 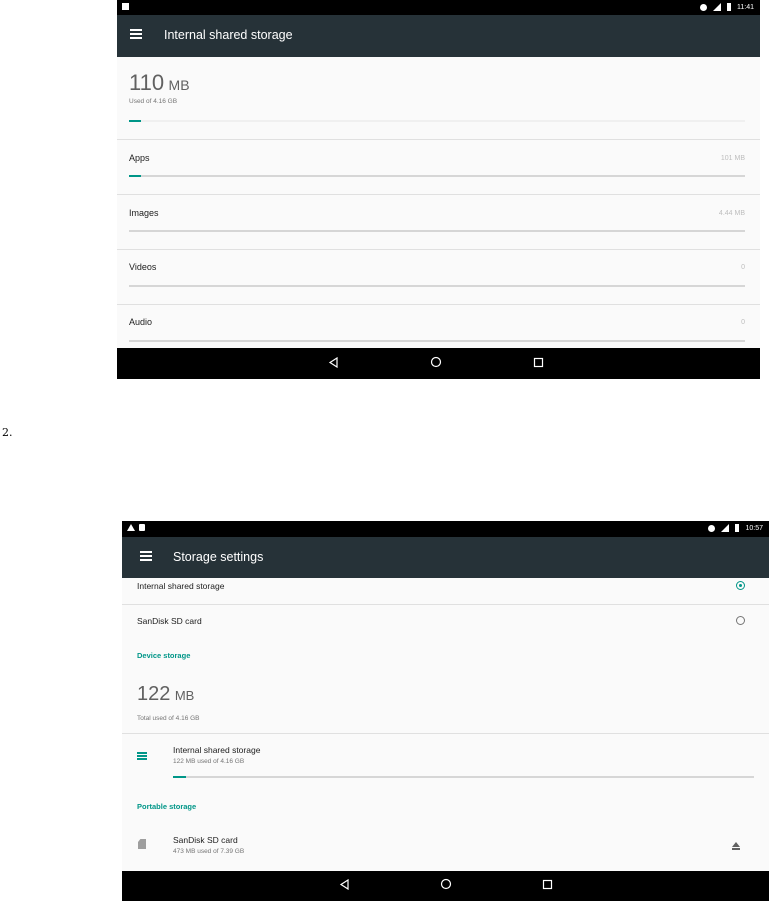 I want to click on total-caption: Total used of 4.16 GB, so click(x=168, y=718).